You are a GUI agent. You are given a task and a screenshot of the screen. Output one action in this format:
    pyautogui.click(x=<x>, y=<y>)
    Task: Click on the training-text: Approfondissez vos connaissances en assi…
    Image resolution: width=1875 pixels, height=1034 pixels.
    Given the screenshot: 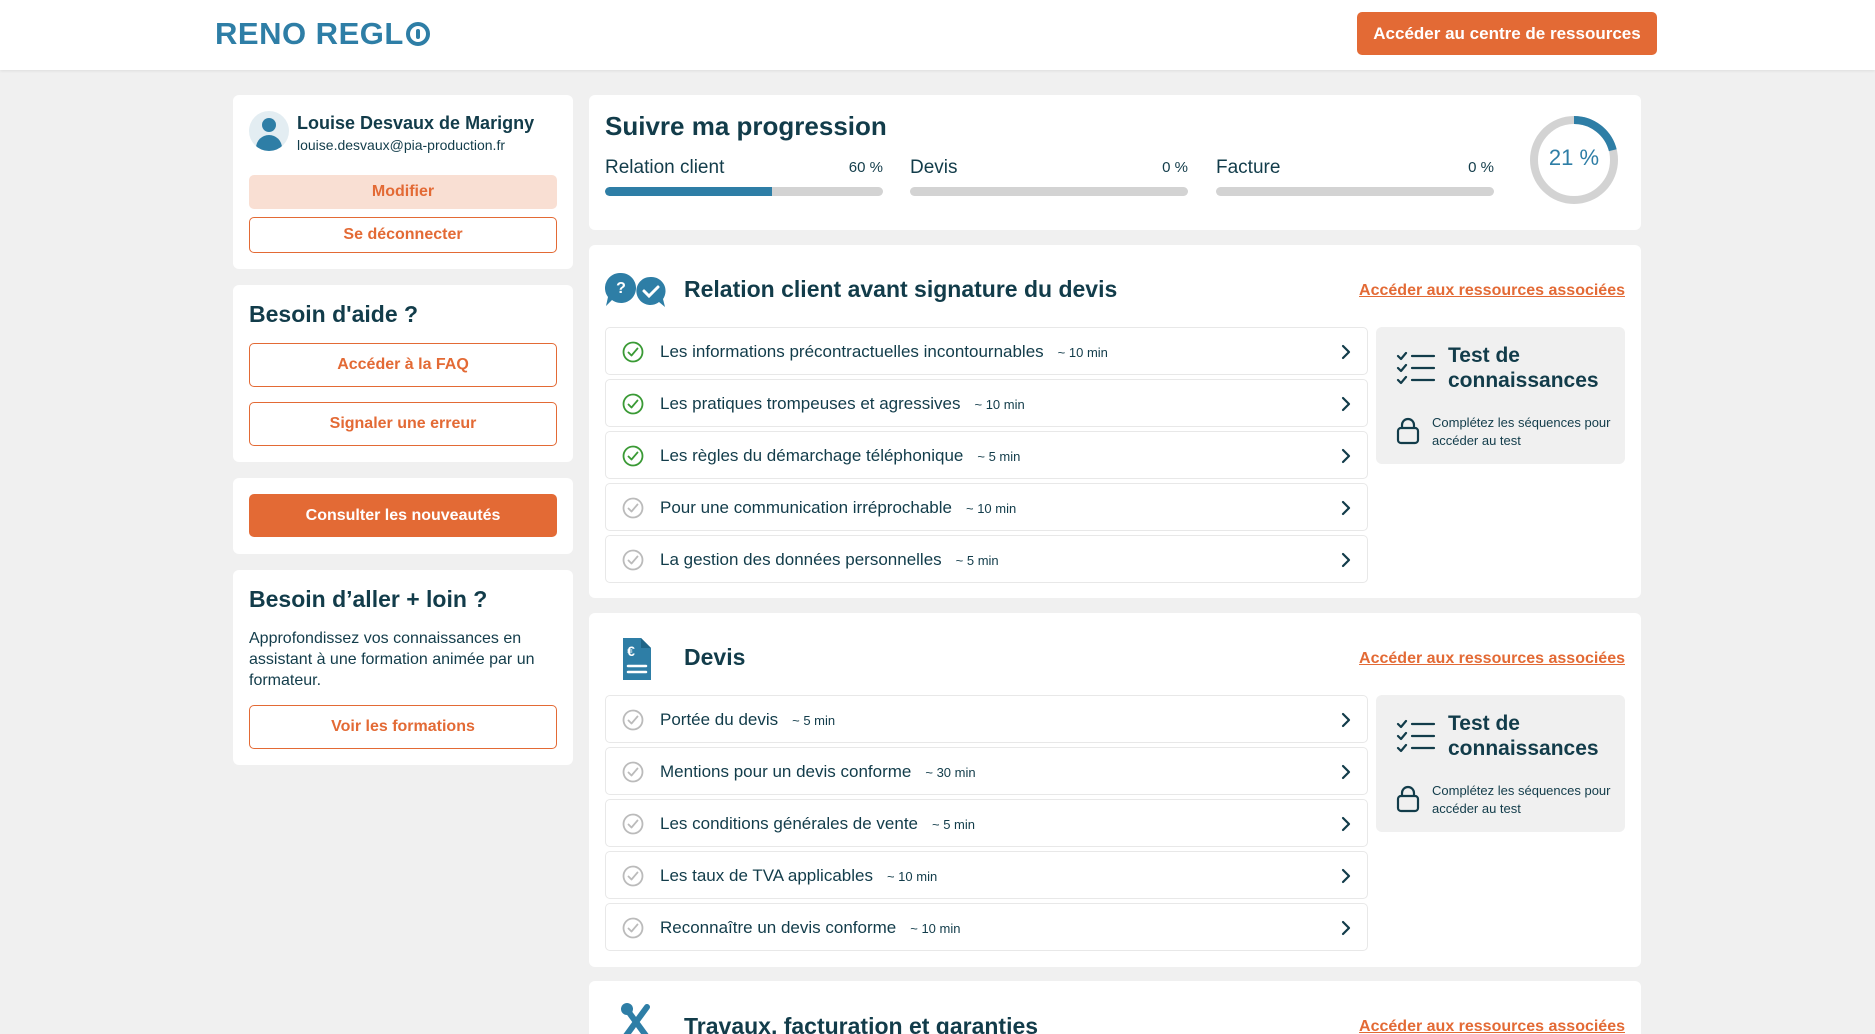 What is the action you would take?
    pyautogui.click(x=392, y=659)
    